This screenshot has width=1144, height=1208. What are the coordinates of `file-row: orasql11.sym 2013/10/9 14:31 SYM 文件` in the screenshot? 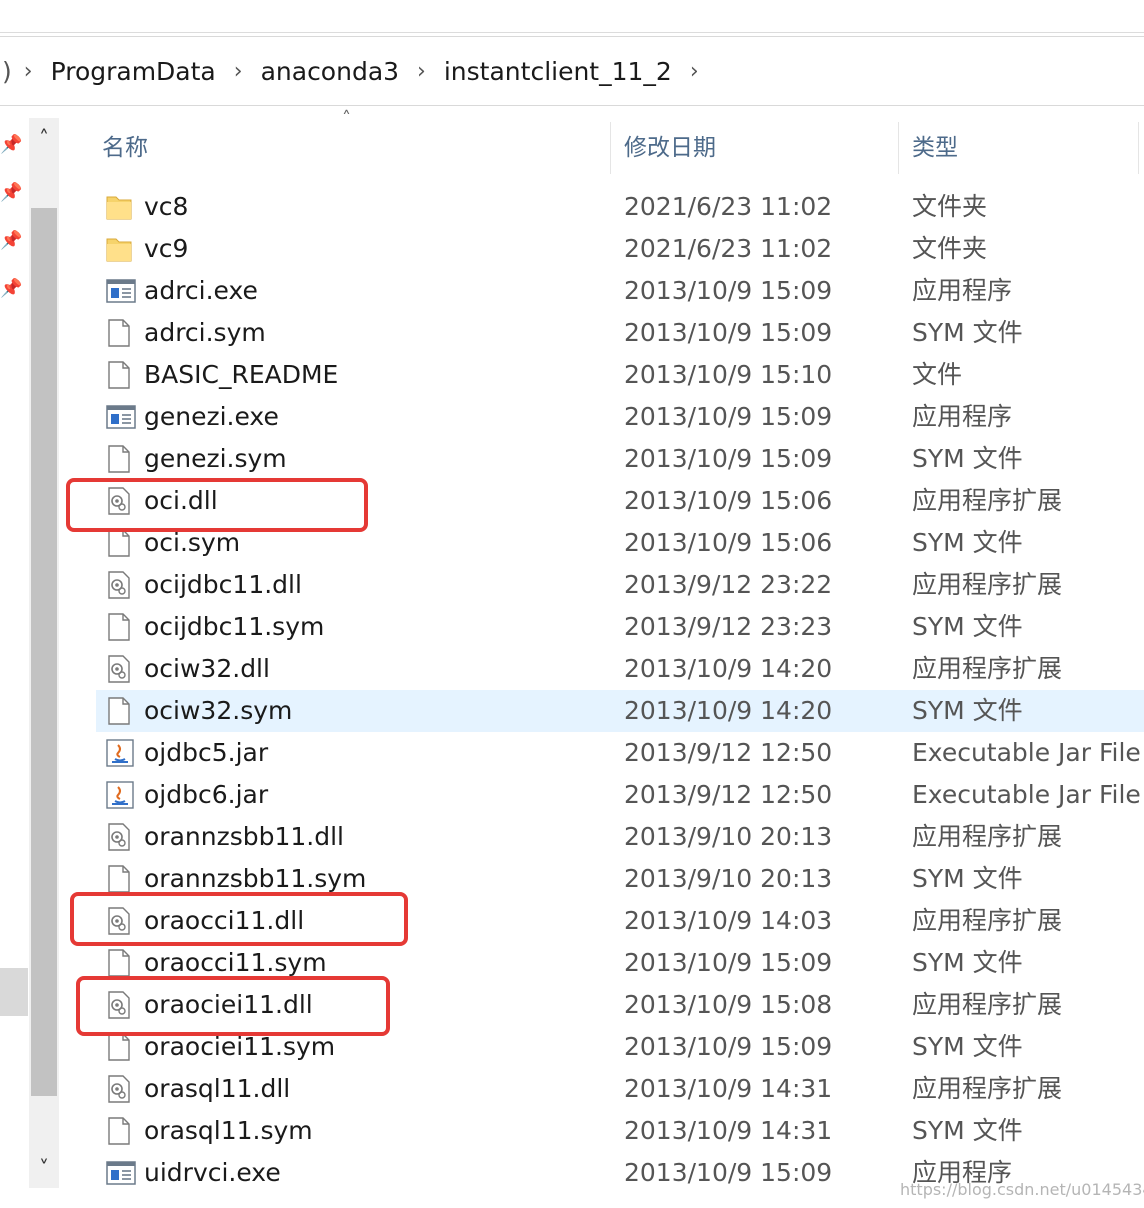 It's located at (620, 1131).